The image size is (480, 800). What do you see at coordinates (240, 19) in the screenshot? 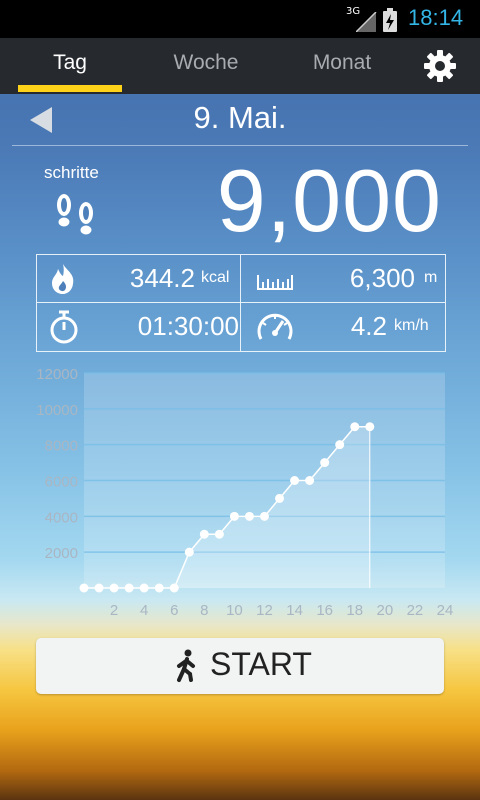
I see `status-bar: 3G 18:14` at bounding box center [240, 19].